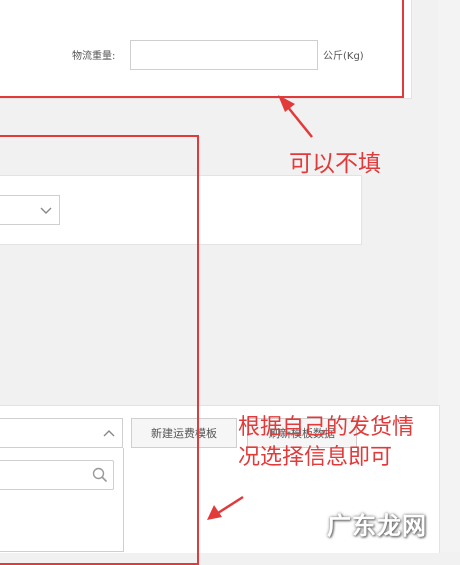 The width and height of the screenshot is (460, 565). I want to click on page-scrollbar, so click(449, 276).